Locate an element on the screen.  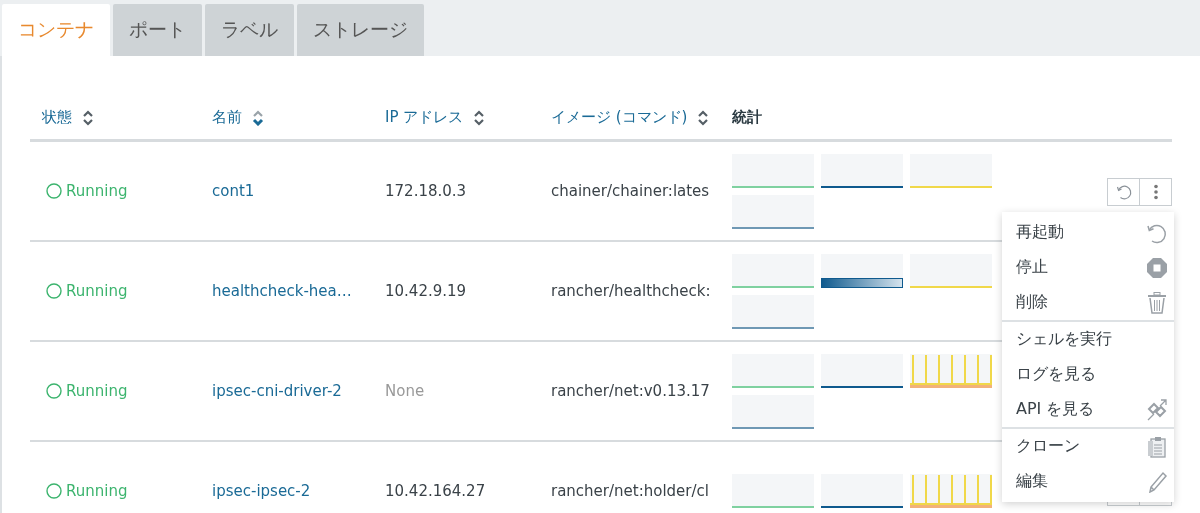
menu-item: API を見る is located at coordinates (1088, 409).